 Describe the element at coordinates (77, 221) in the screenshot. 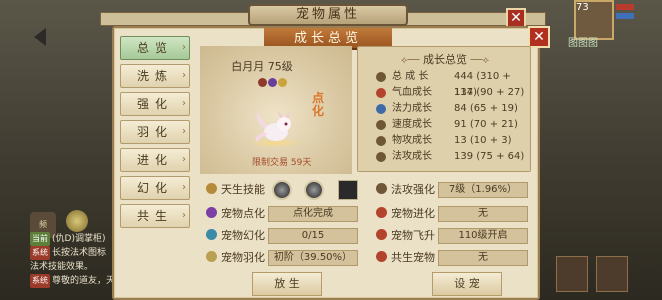

I see `emoji-icon` at that location.